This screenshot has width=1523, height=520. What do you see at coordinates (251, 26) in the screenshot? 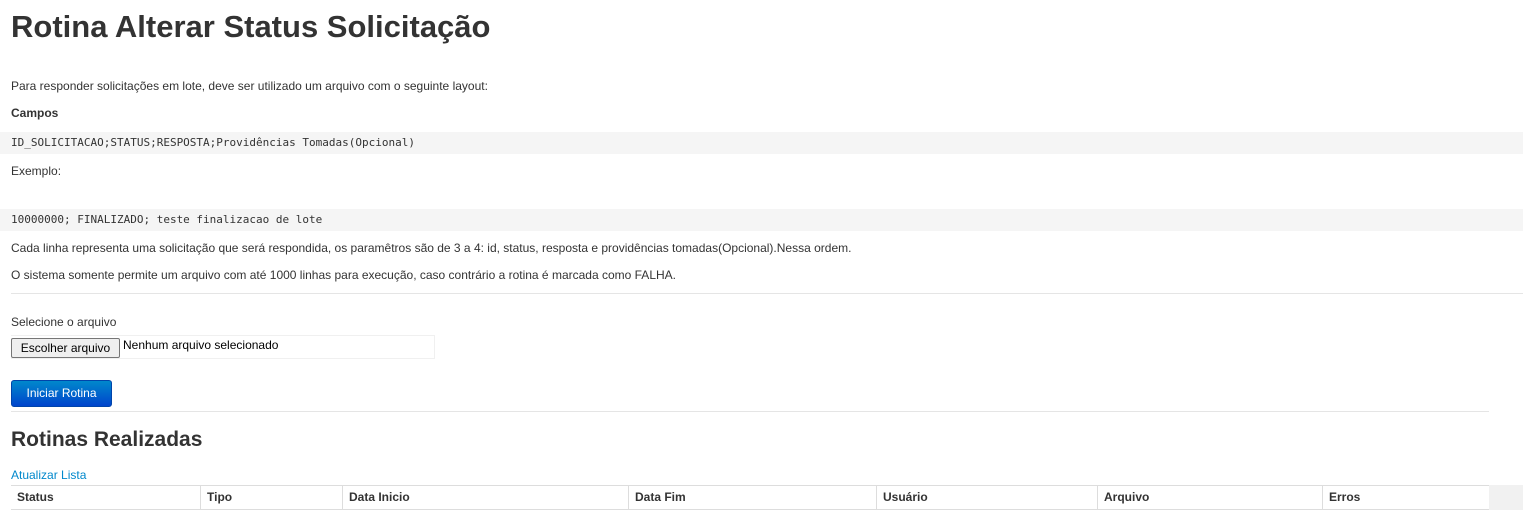
I see `page-title: Rotina Alterar Status Solicitação` at bounding box center [251, 26].